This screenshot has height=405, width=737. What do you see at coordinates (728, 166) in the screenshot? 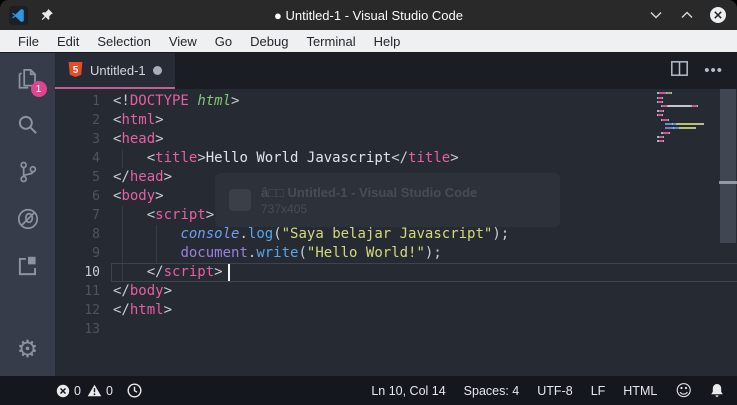
I see `scrollbar-slider` at bounding box center [728, 166].